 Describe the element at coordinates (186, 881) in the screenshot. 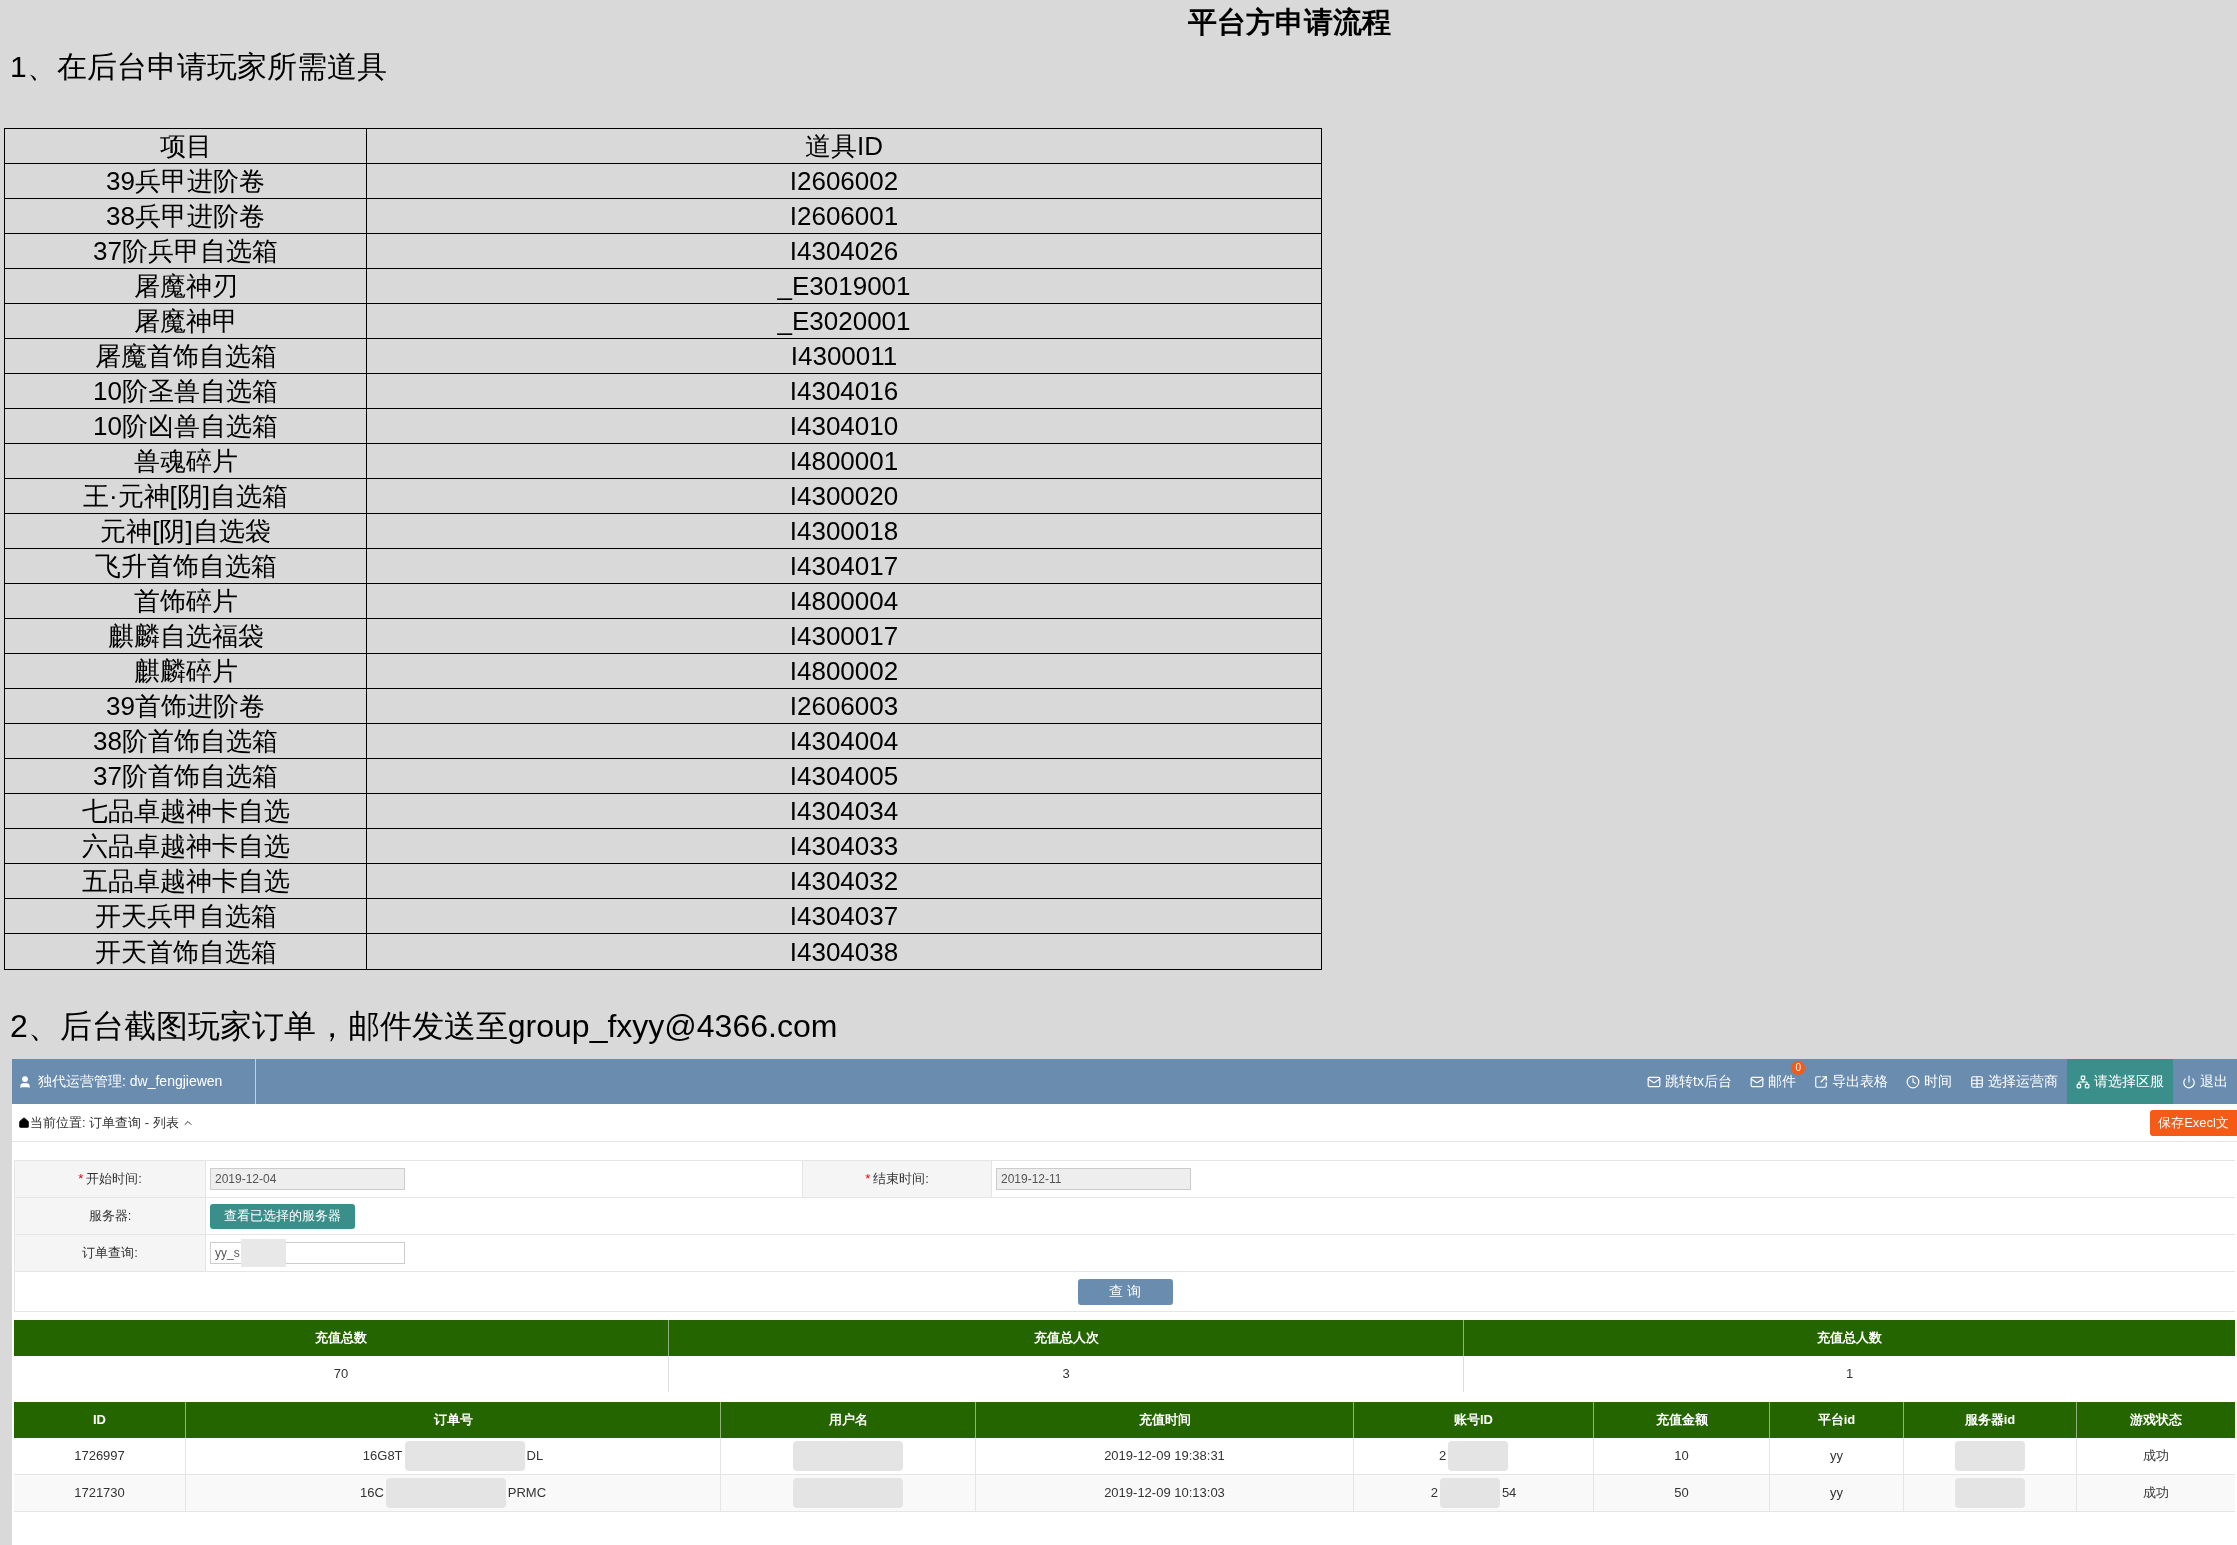

I see `table-cell: 五品卓越神卡自选` at that location.